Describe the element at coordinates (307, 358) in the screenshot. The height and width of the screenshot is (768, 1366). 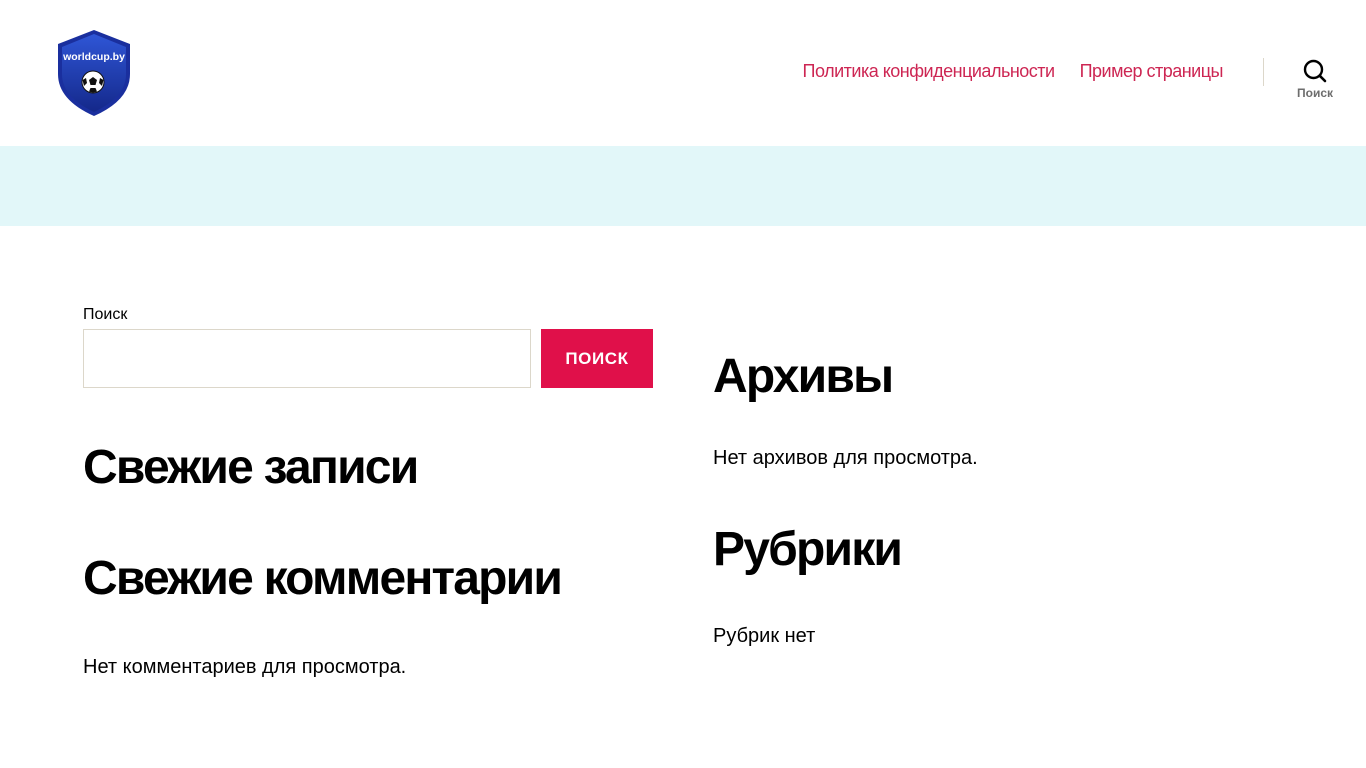
I see `search-input` at that location.